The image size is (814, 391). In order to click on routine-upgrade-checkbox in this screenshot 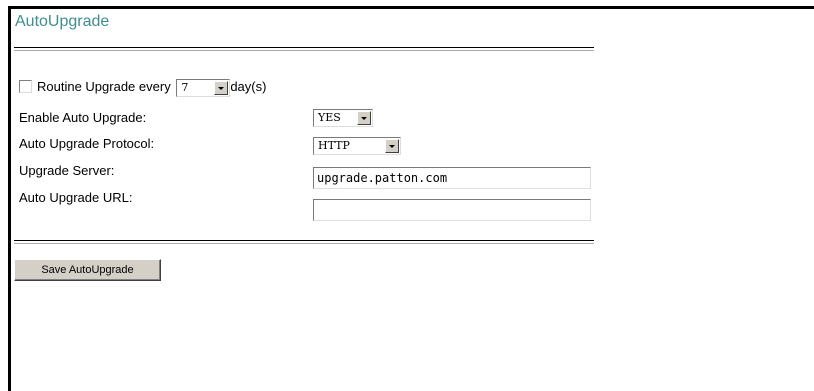, I will do `click(25, 87)`.